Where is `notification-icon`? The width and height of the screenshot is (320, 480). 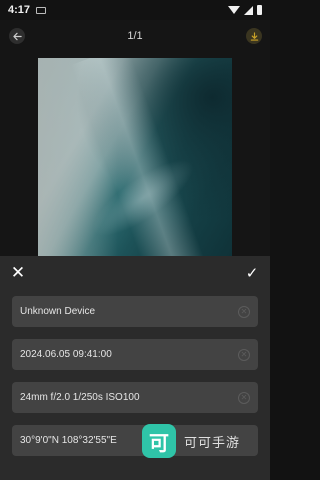
notification-icon is located at coordinates (41, 10).